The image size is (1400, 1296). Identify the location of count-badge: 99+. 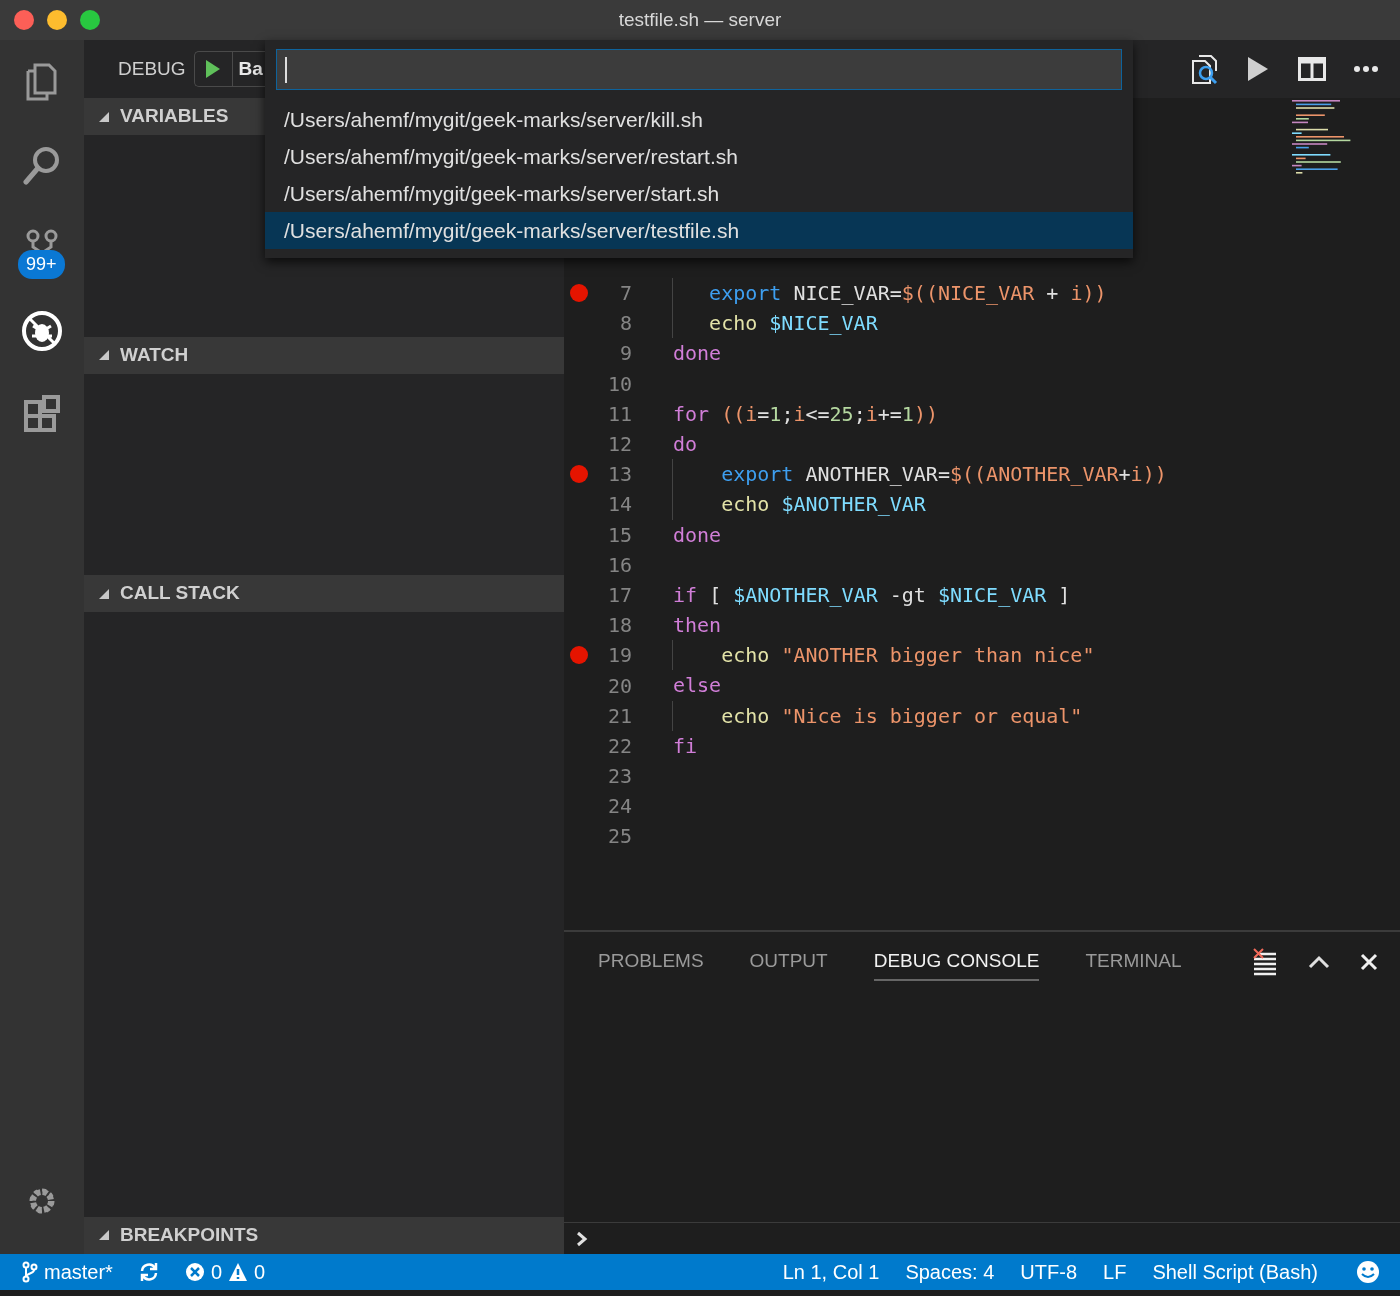
(41, 264).